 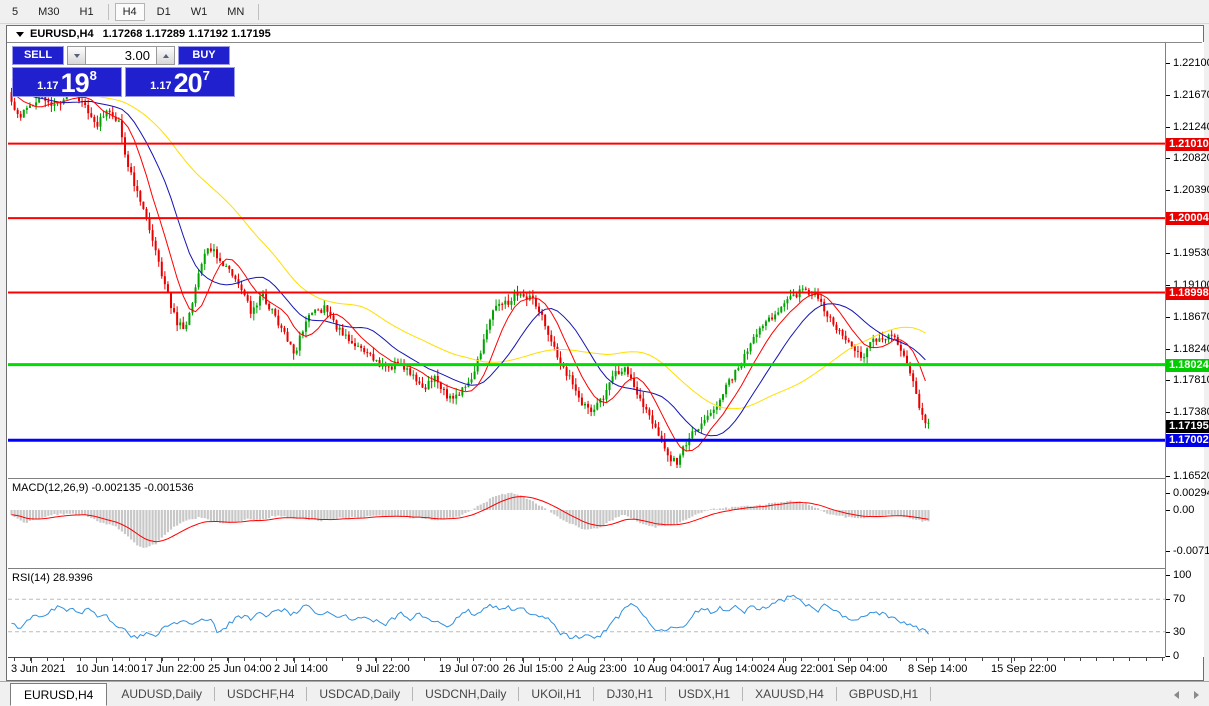 What do you see at coordinates (20, 34) in the screenshot?
I see `chart-menu-icon` at bounding box center [20, 34].